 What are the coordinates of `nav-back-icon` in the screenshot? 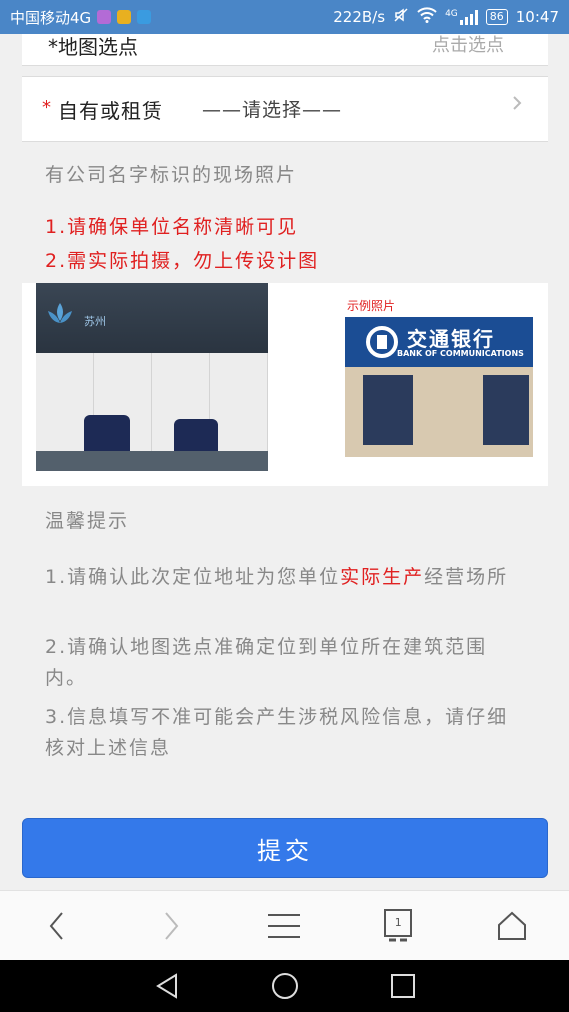 It's located at (167, 986).